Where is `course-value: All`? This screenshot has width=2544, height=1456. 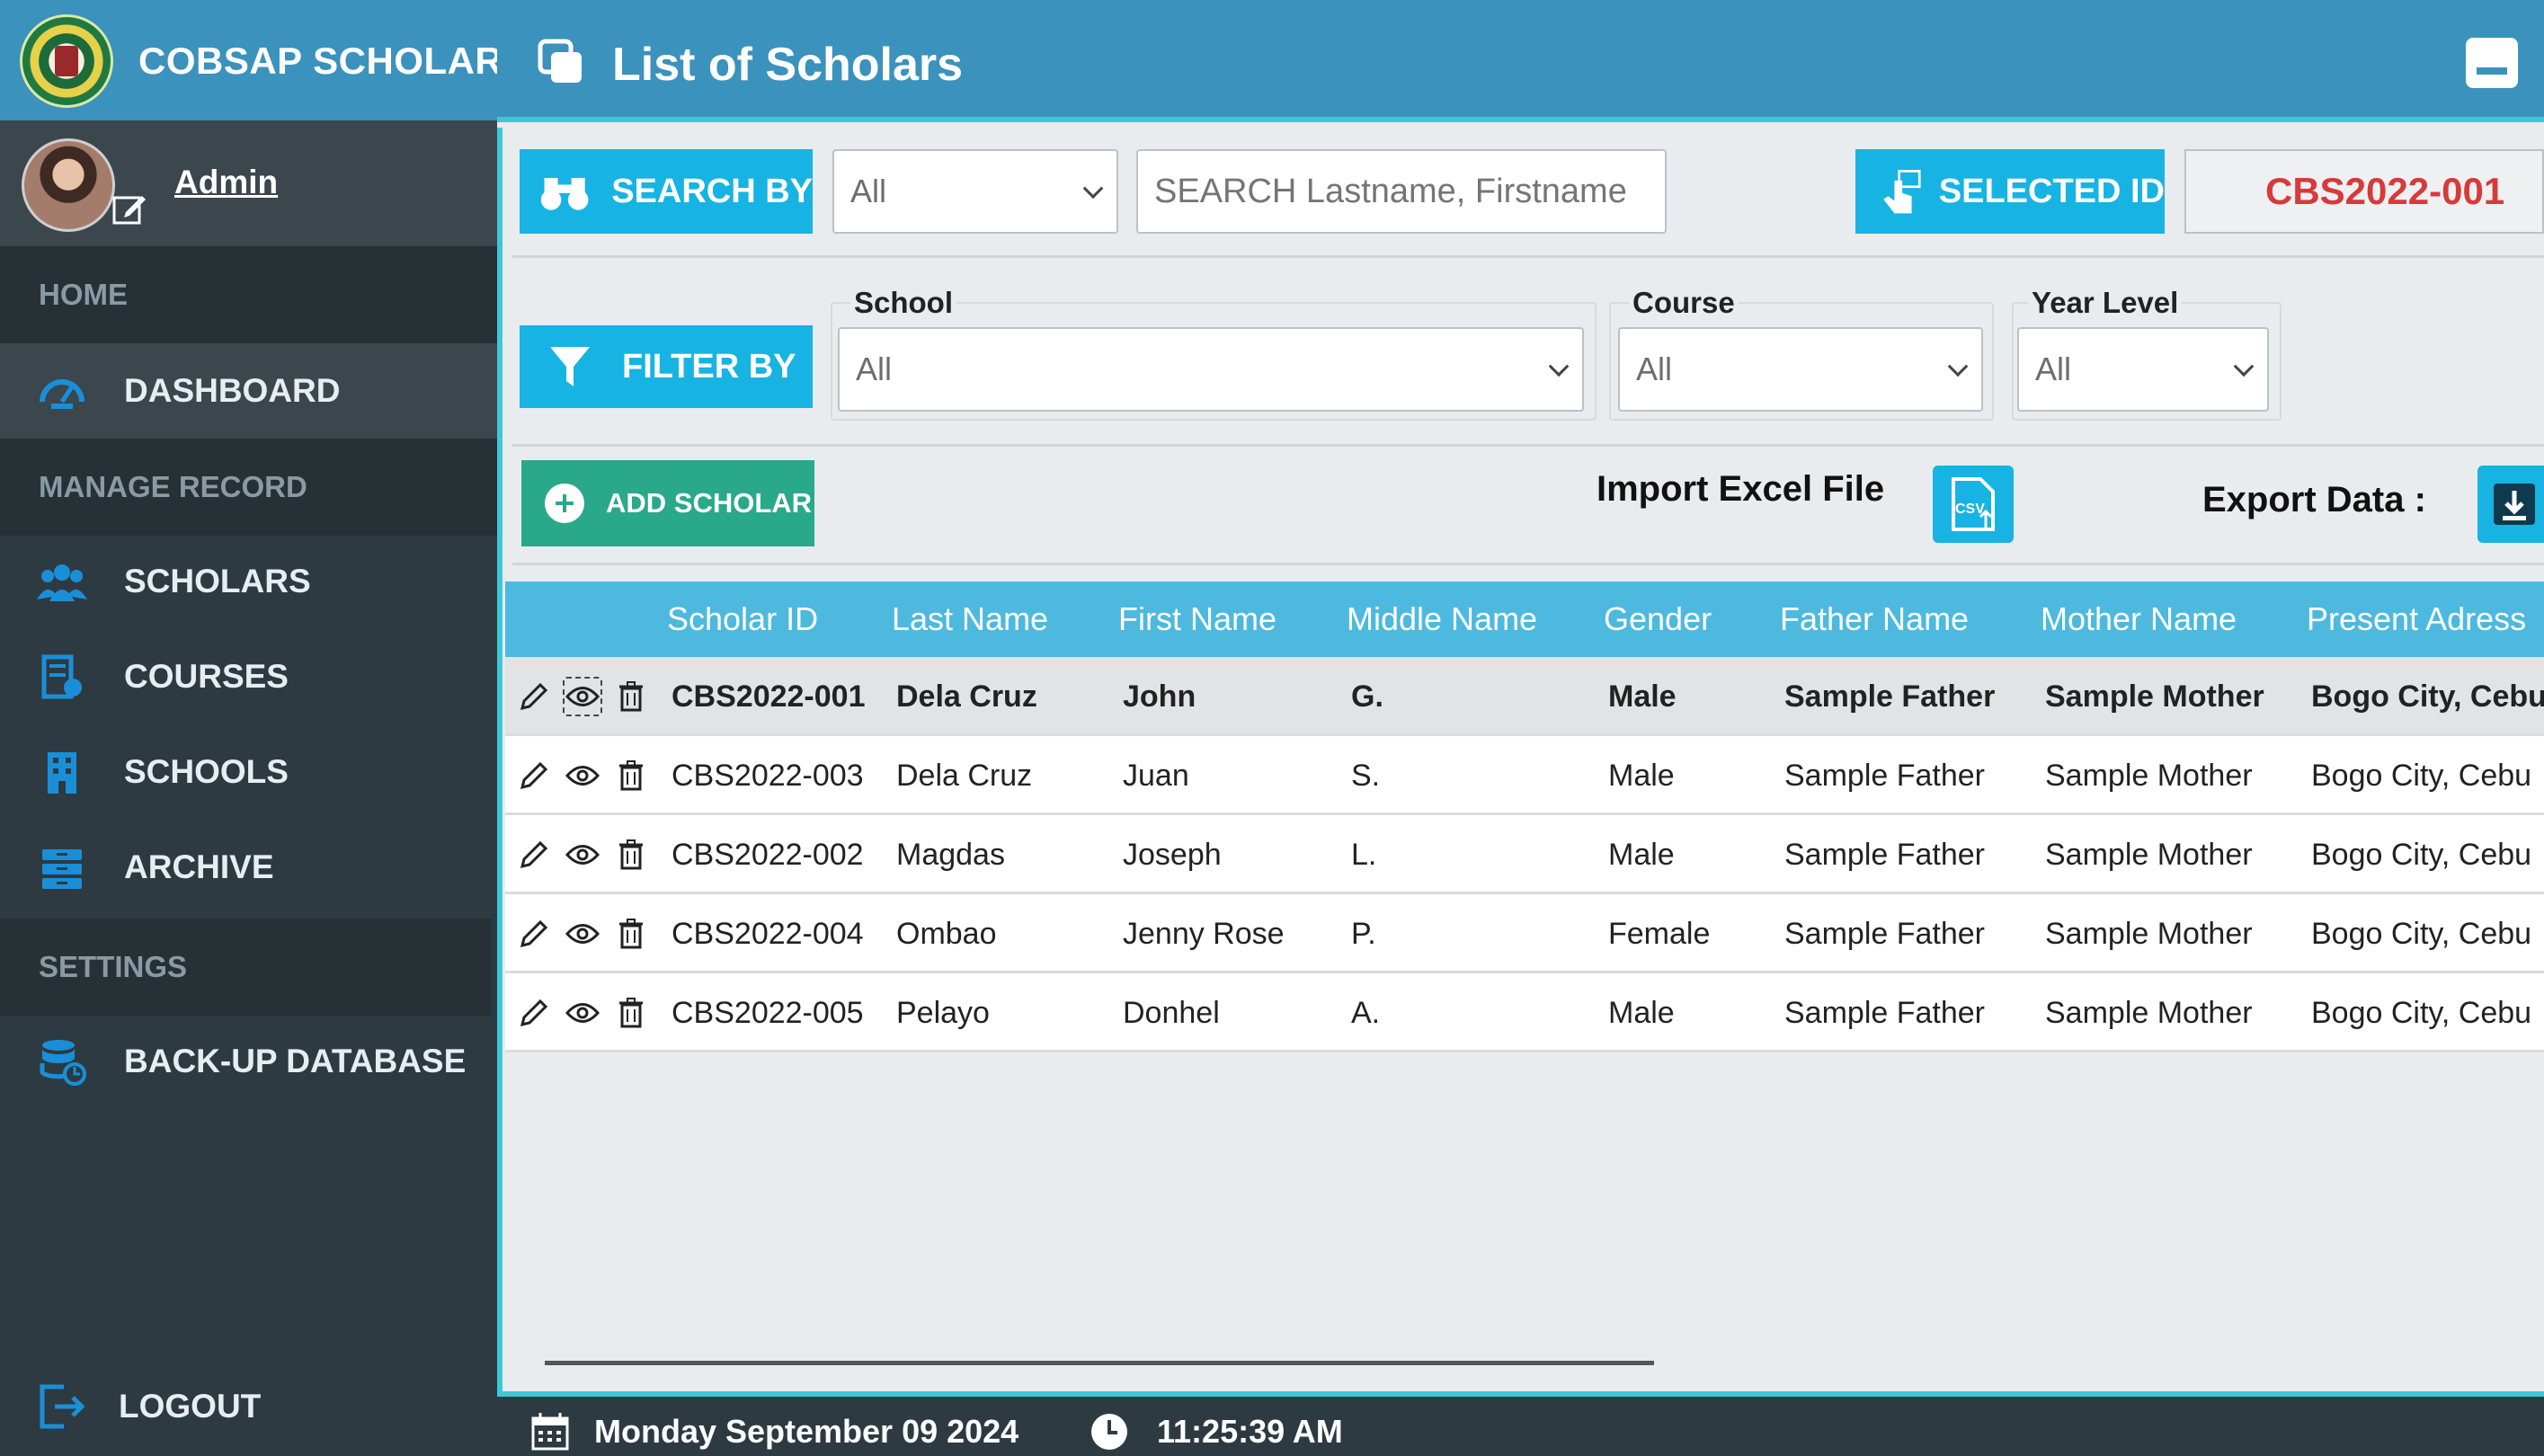
course-value: All is located at coordinates (1654, 369).